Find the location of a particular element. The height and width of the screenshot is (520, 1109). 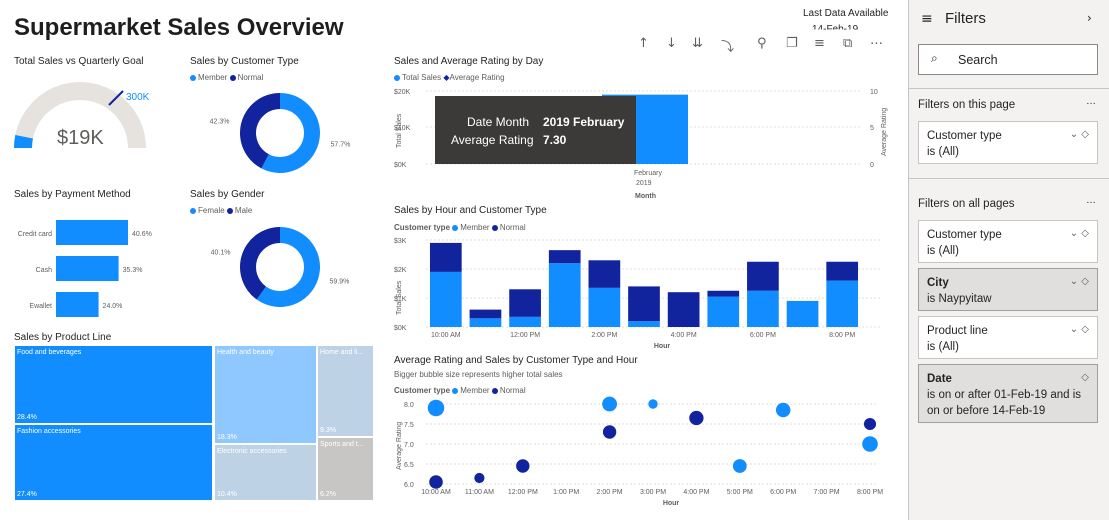

day-y2label: Average Rating is located at coordinates (884, 132).